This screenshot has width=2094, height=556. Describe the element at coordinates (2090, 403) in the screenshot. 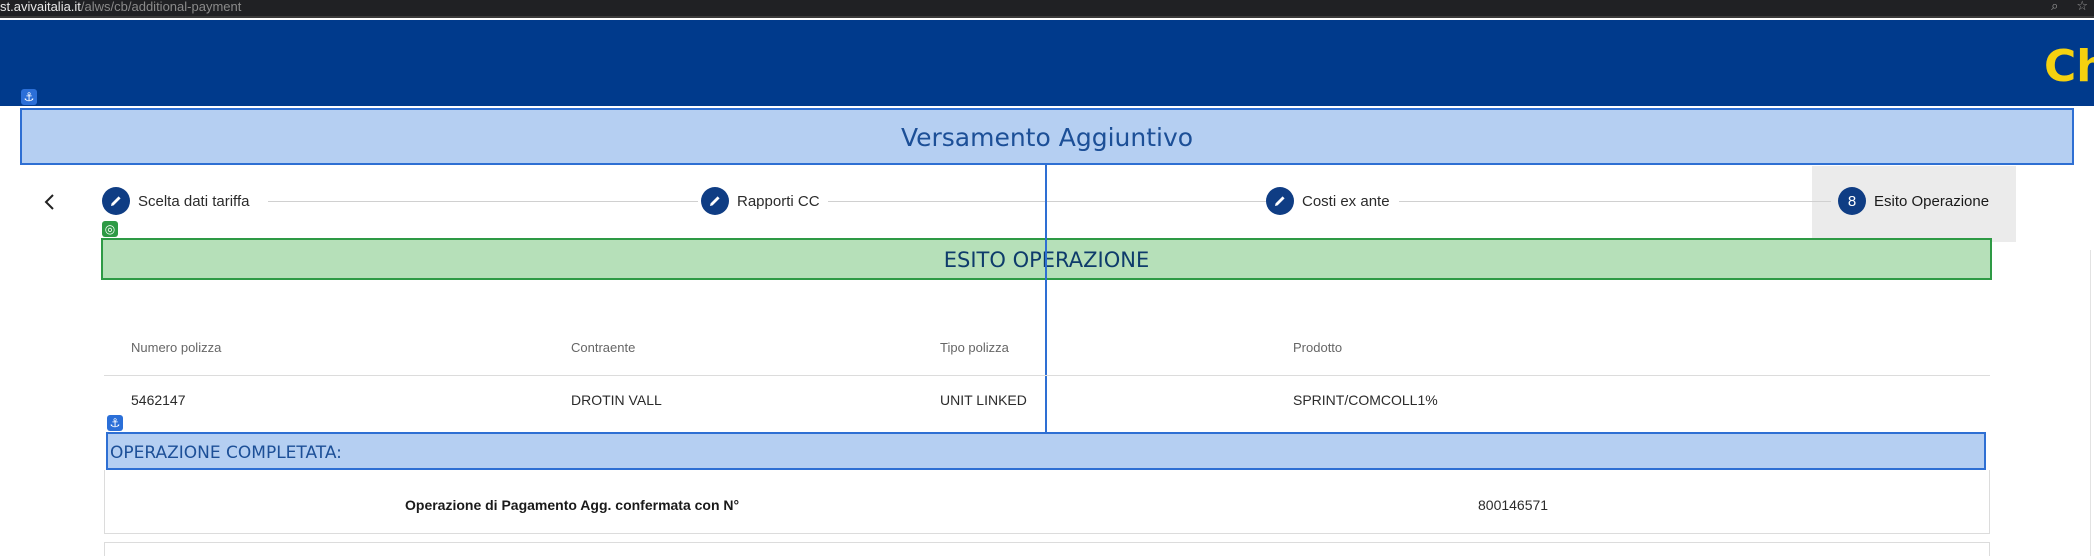

I see `page-edge-divider` at that location.